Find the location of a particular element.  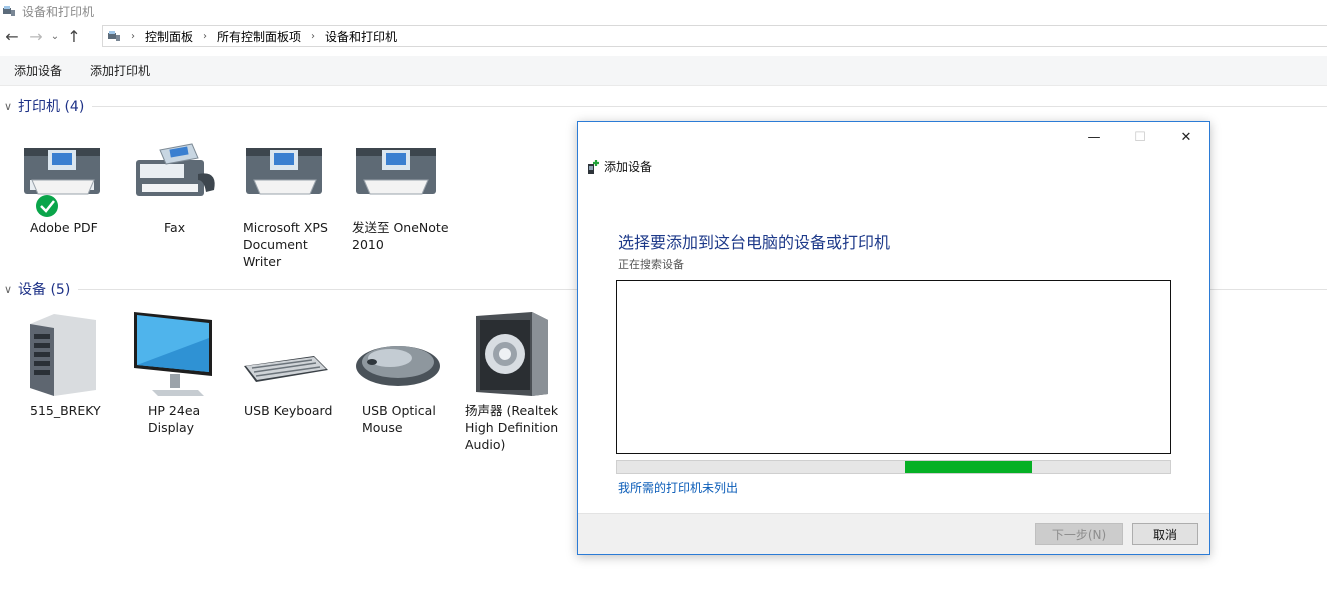

search-status-text: 正在搜索设备 is located at coordinates (651, 264).